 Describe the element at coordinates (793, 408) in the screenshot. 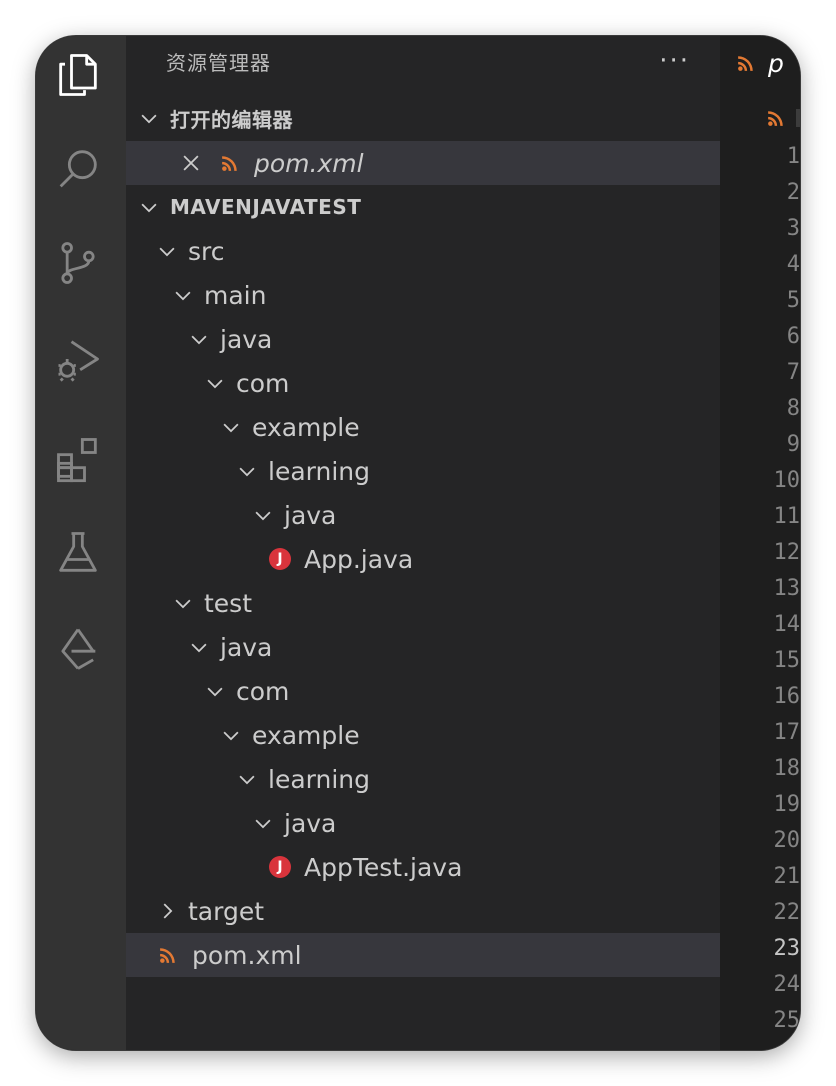

I see `line-number: 8` at that location.